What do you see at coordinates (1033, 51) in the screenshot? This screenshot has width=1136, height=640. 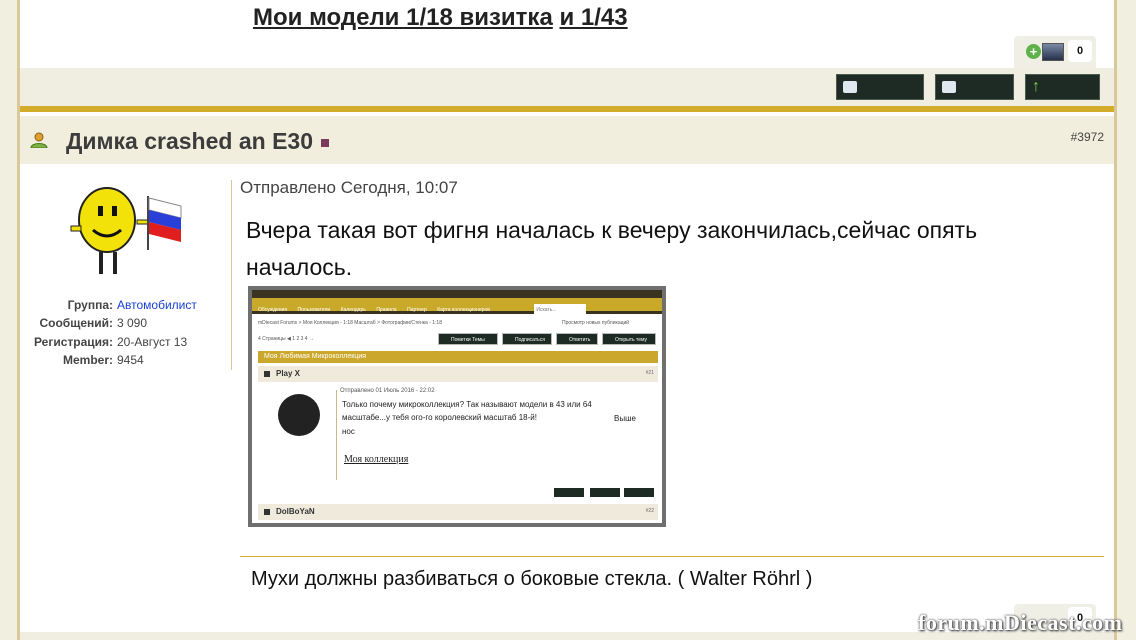 I see `rep-plus-icon: +` at bounding box center [1033, 51].